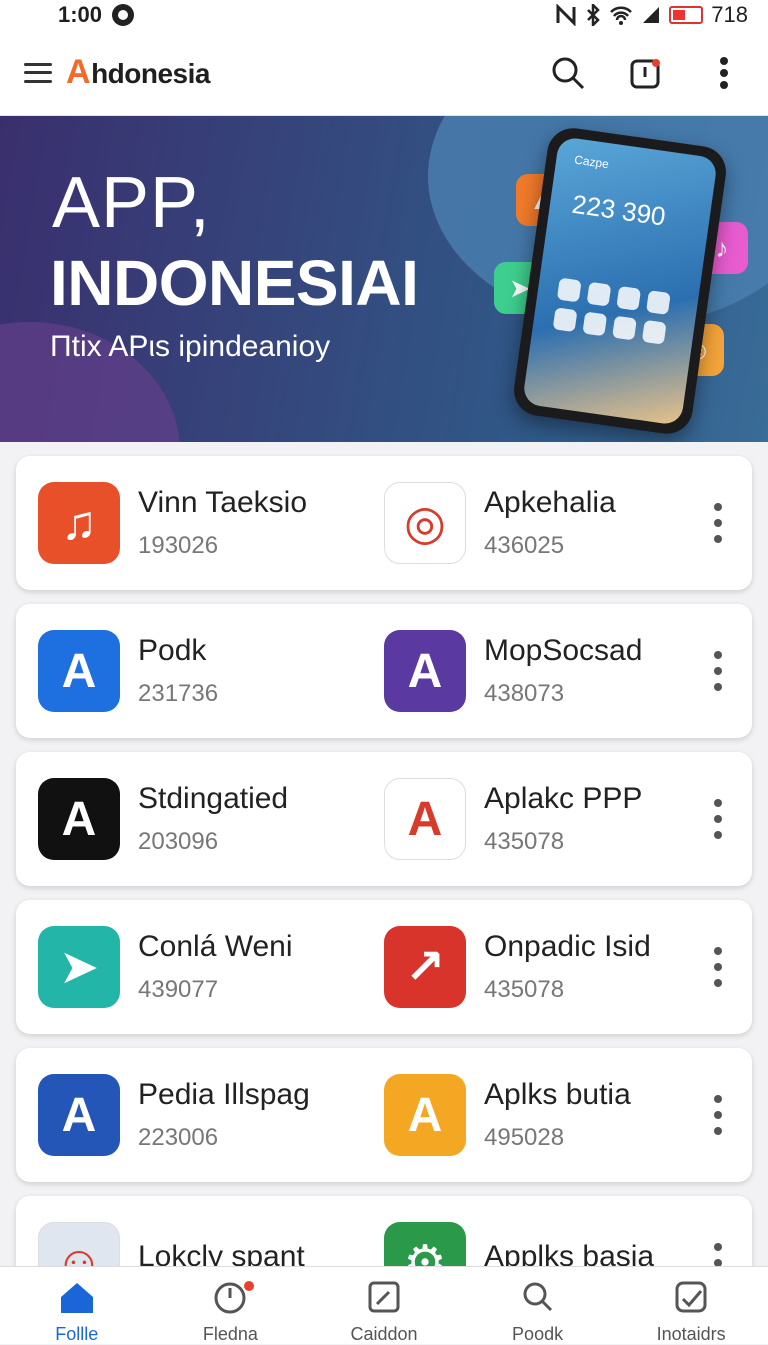 This screenshot has width=768, height=1345. Describe the element at coordinates (566, 15) in the screenshot. I see `nfc-icon` at that location.